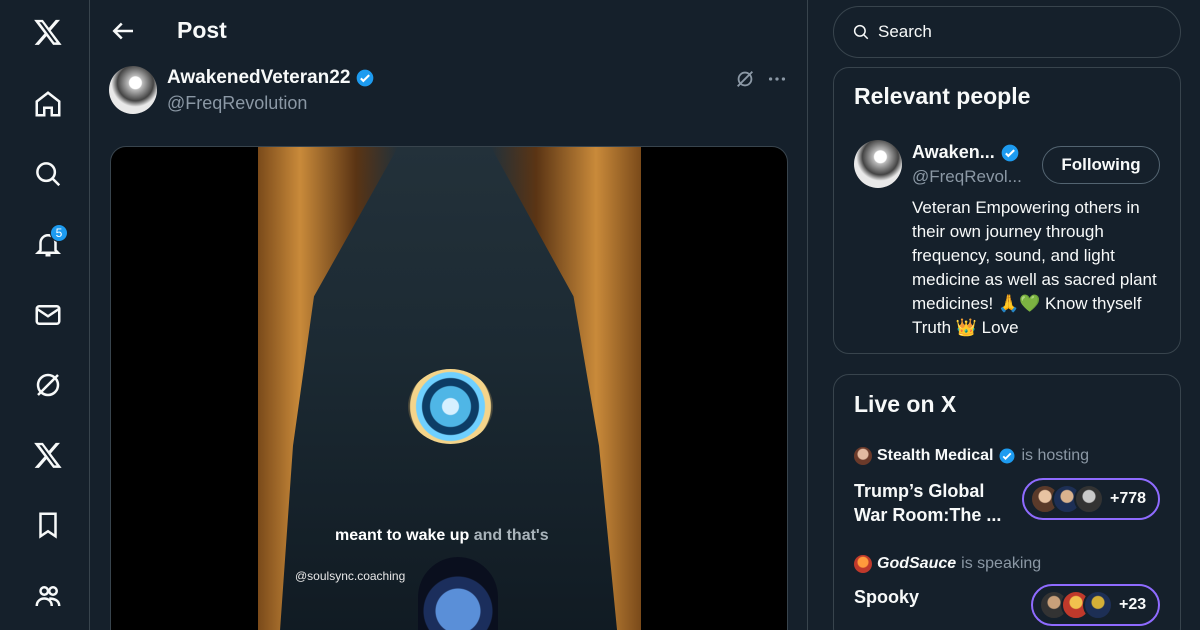  I want to click on left-navigation: 5, so click(45, 315).